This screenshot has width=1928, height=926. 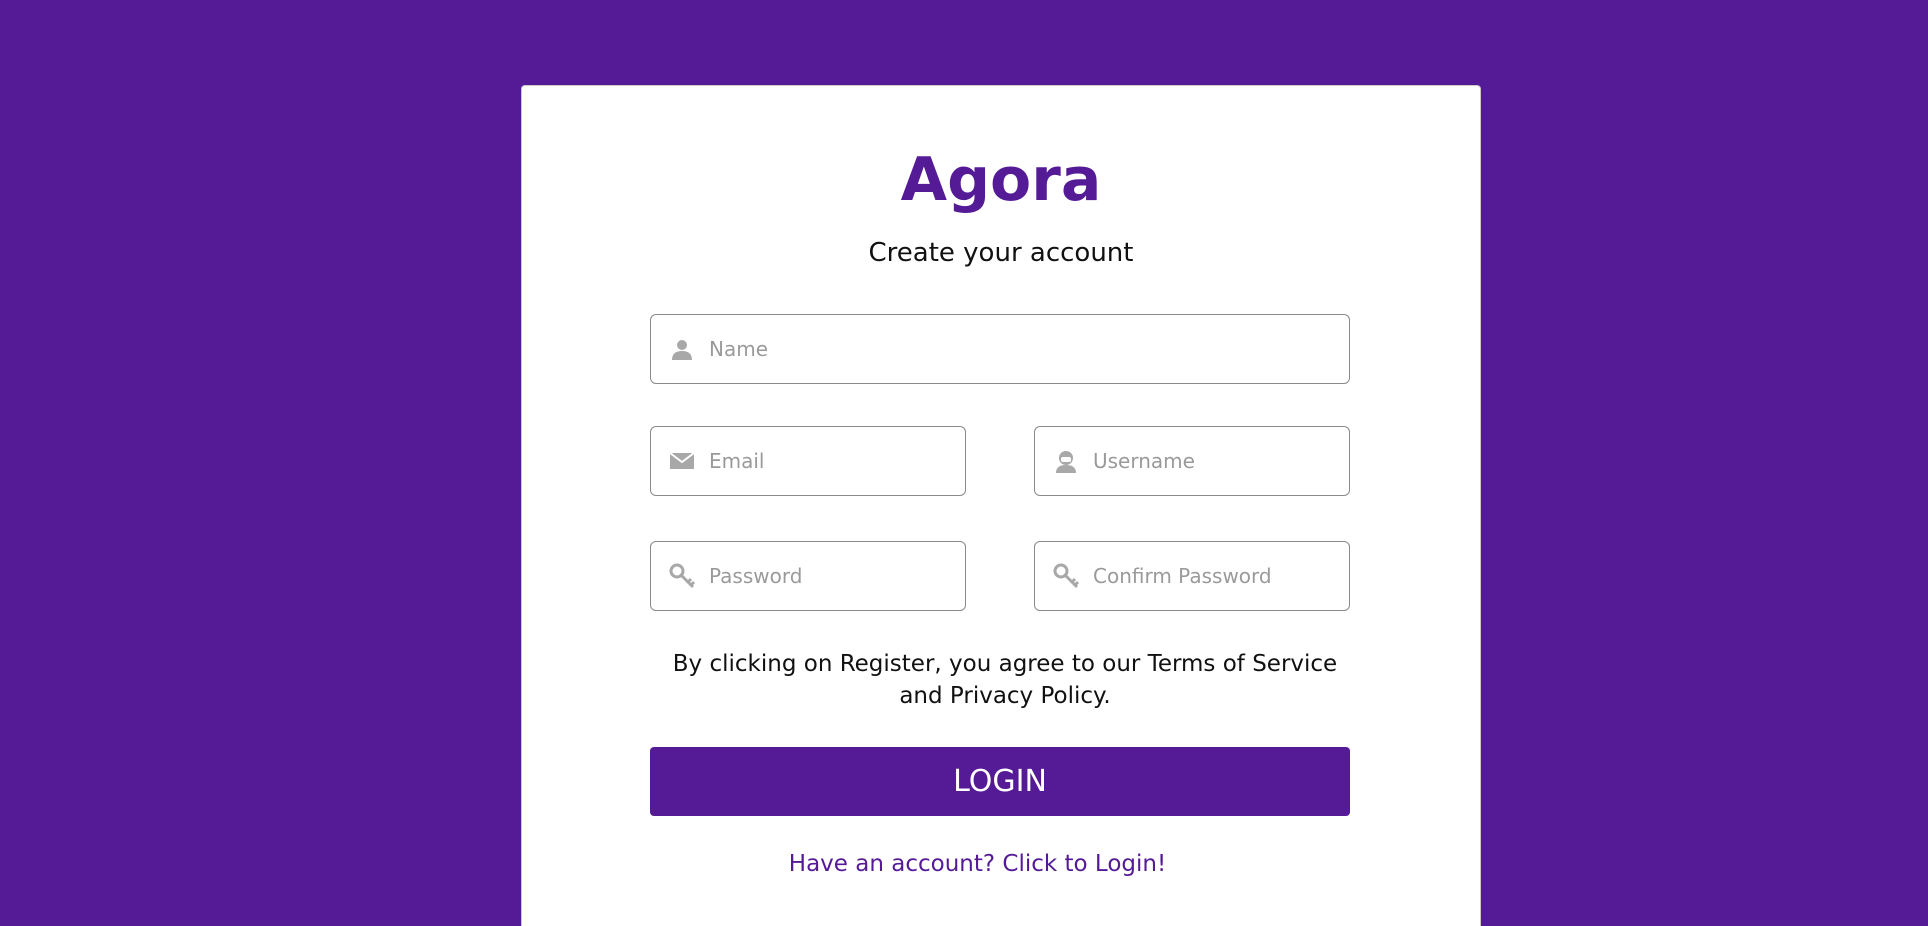 What do you see at coordinates (1022, 349) in the screenshot?
I see `name-input` at bounding box center [1022, 349].